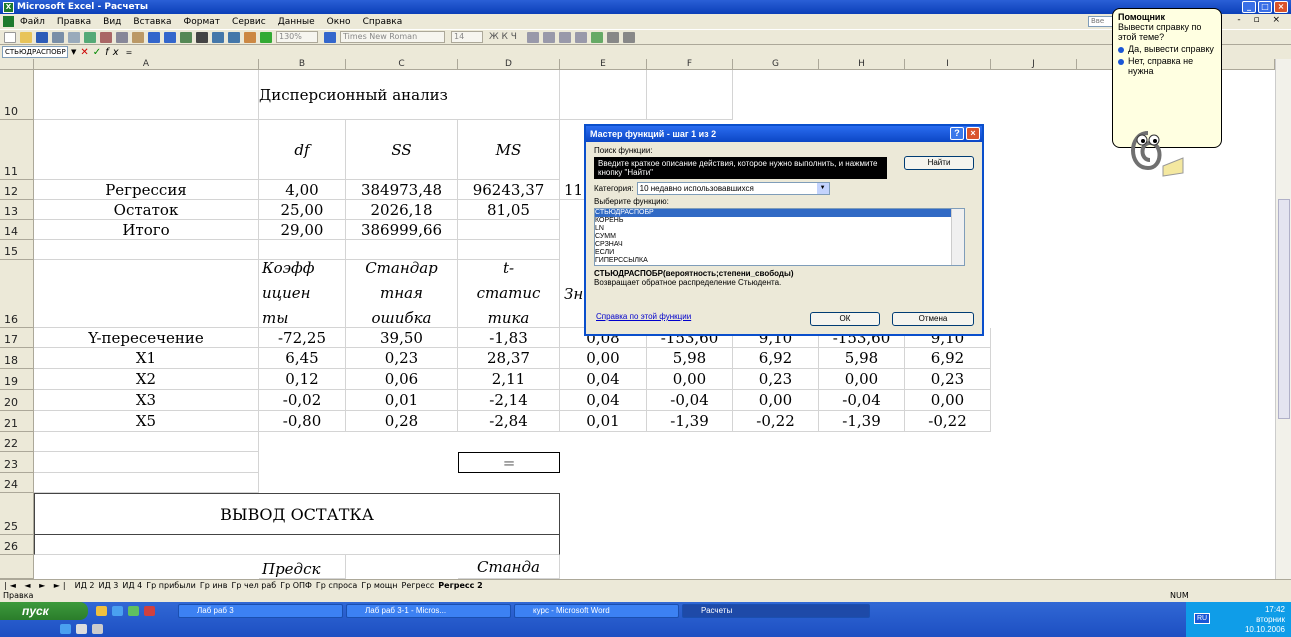 The width and height of the screenshot is (1291, 637). What do you see at coordinates (35, 52) in the screenshot?
I see `name-box: СТЬЮДРАСПОБР` at bounding box center [35, 52].